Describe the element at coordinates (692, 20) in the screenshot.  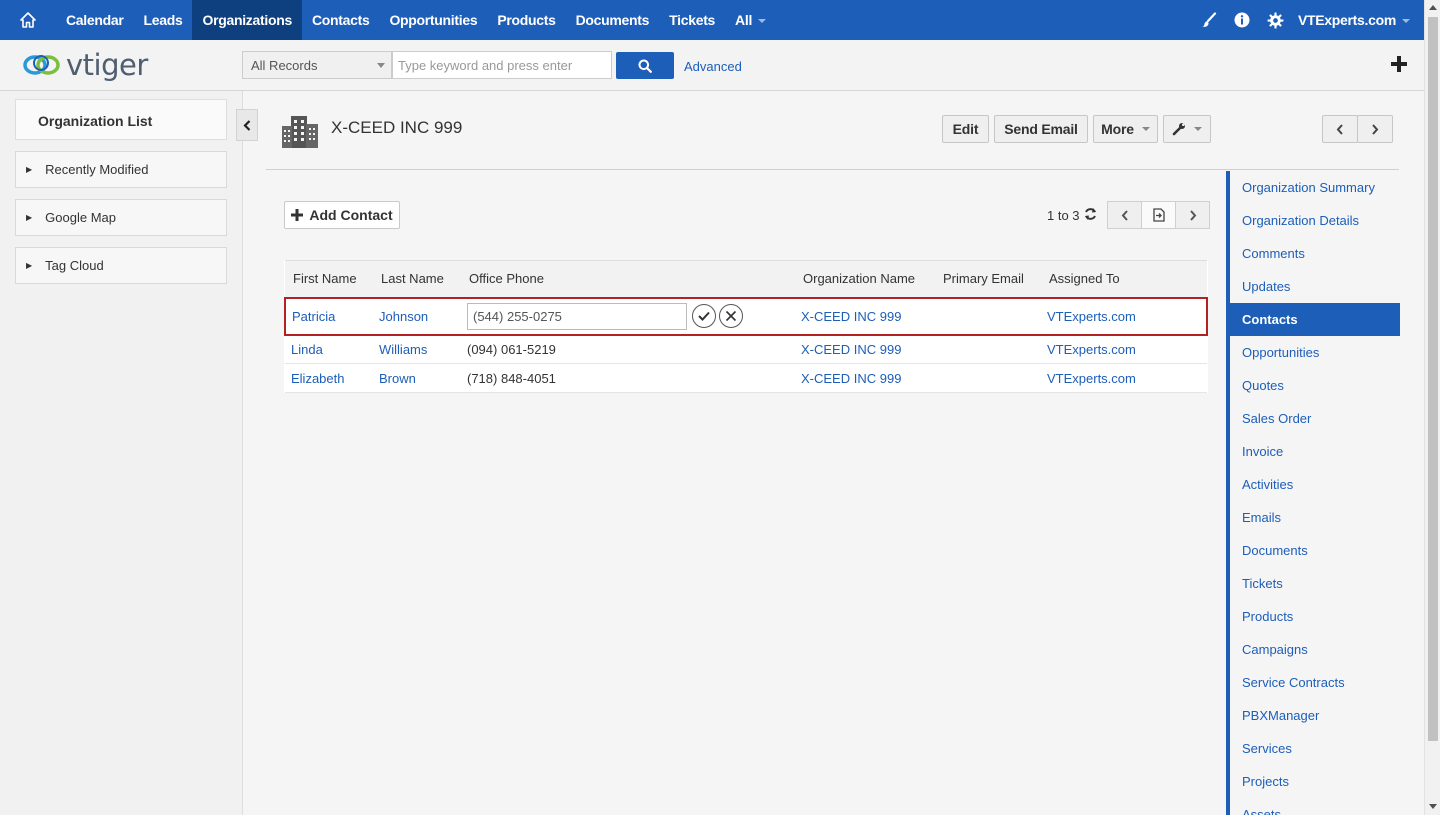
I see `nav-tickets: Tickets` at that location.